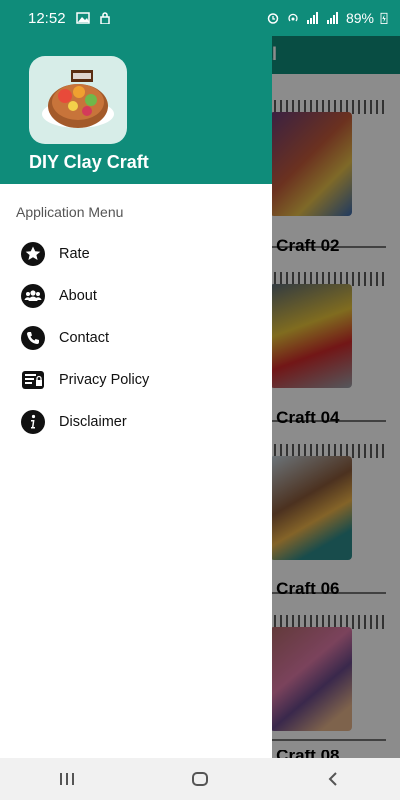 The width and height of the screenshot is (400, 800). I want to click on people-icon, so click(33, 296).